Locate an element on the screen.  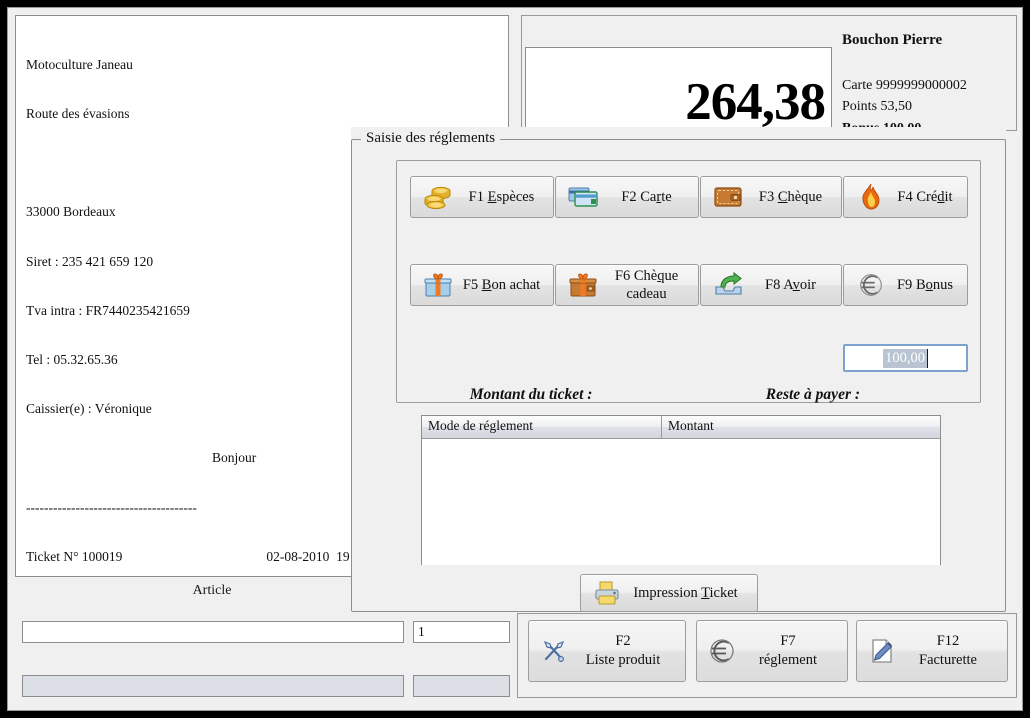
coins-icon is located at coordinates (438, 197).